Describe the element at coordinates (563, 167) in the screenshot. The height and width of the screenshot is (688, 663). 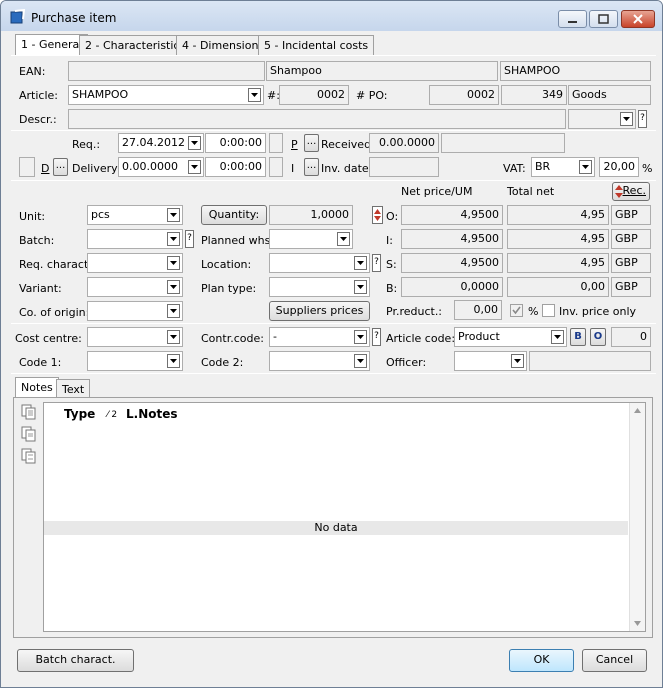
I see `vat-combo: BR` at that location.